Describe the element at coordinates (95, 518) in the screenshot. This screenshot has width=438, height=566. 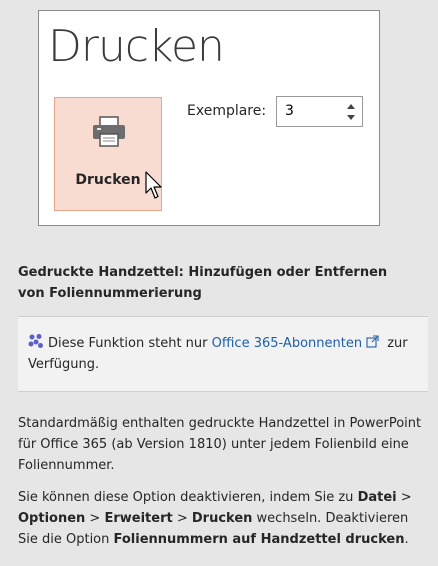
I see `p2-text-3: >` at that location.